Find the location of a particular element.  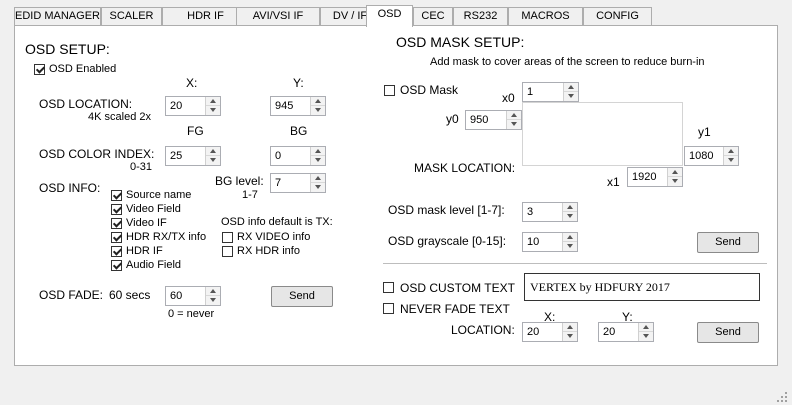

rx-video-info-checkbox is located at coordinates (227, 237).